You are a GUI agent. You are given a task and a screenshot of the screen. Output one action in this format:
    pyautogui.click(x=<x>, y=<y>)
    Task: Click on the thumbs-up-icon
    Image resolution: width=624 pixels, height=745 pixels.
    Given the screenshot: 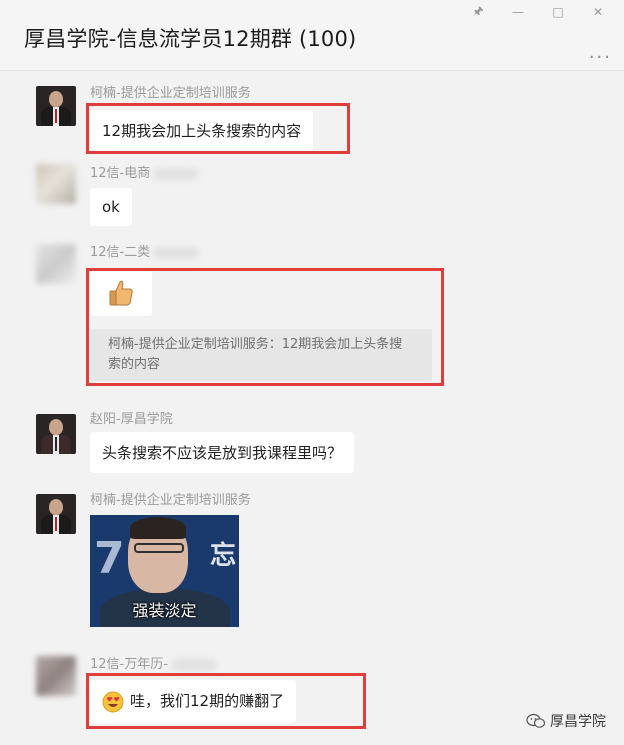 What is the action you would take?
    pyautogui.click(x=121, y=293)
    